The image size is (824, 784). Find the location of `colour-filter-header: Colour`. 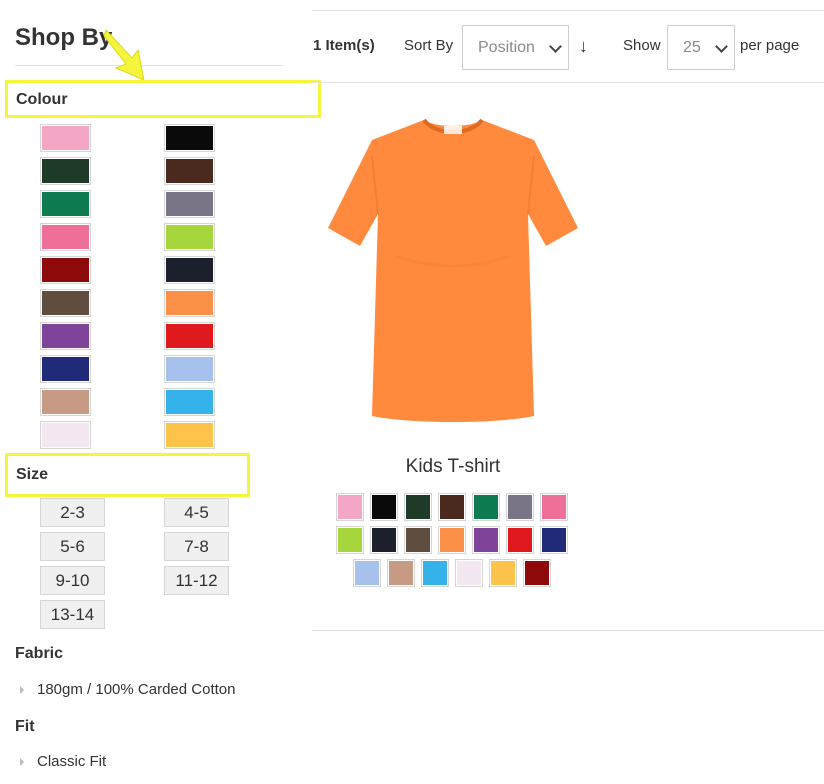

colour-filter-header: Colour is located at coordinates (163, 99).